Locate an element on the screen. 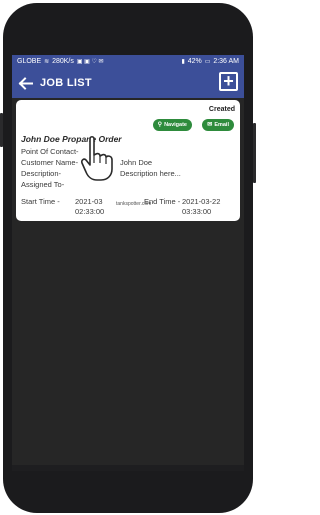 Image resolution: width=320 pixels, height=515 pixels. status-right: ▮ 42% ▭ 2:36 AM is located at coordinates (209, 62).